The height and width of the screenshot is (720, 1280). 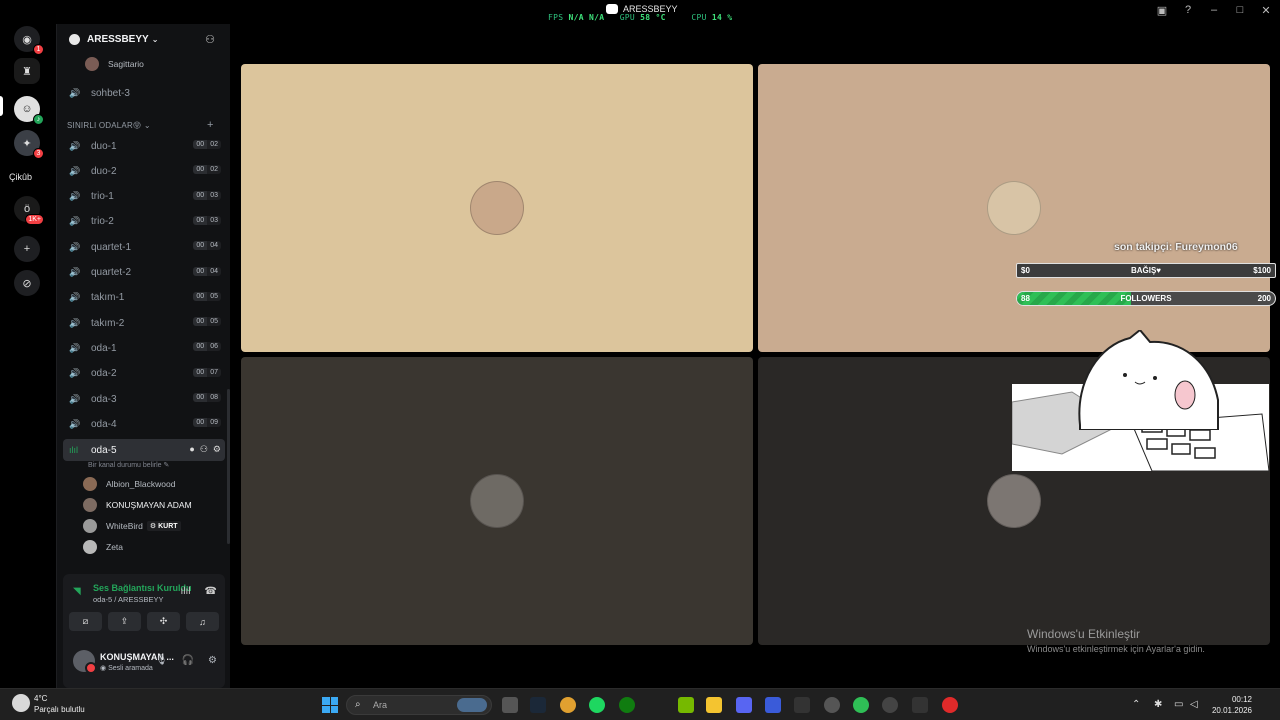 I want to click on volume-icon: ◁, so click(x=1194, y=704).